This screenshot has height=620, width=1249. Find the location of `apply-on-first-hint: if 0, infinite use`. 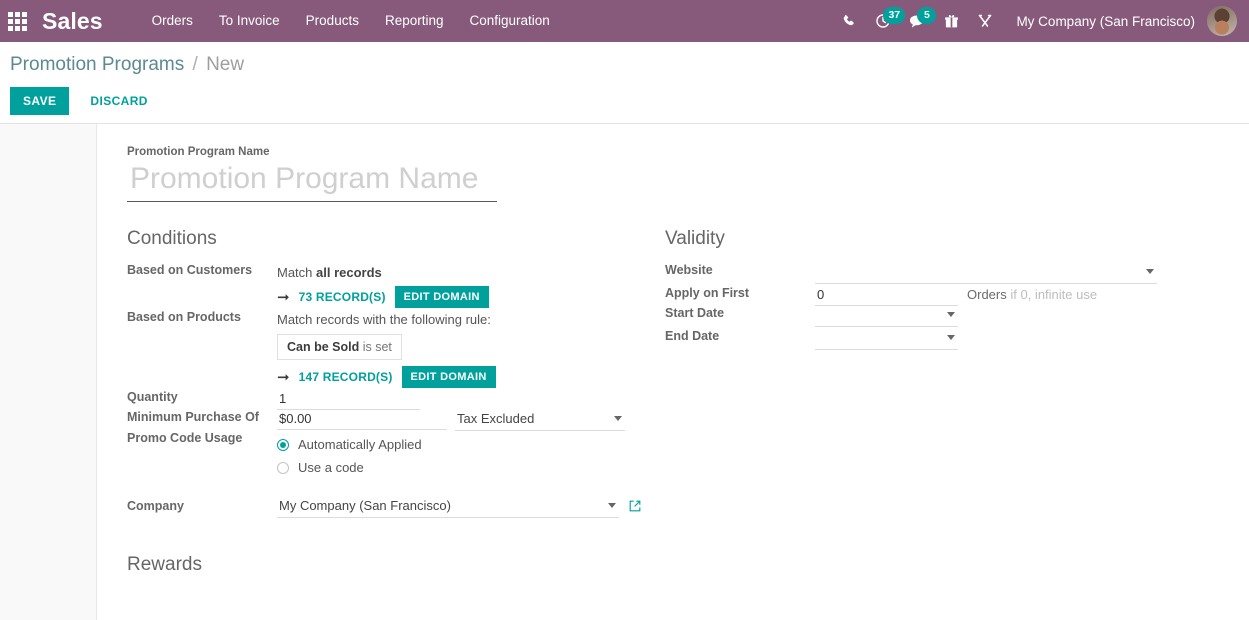

apply-on-first-hint: if 0, infinite use is located at coordinates (1054, 294).